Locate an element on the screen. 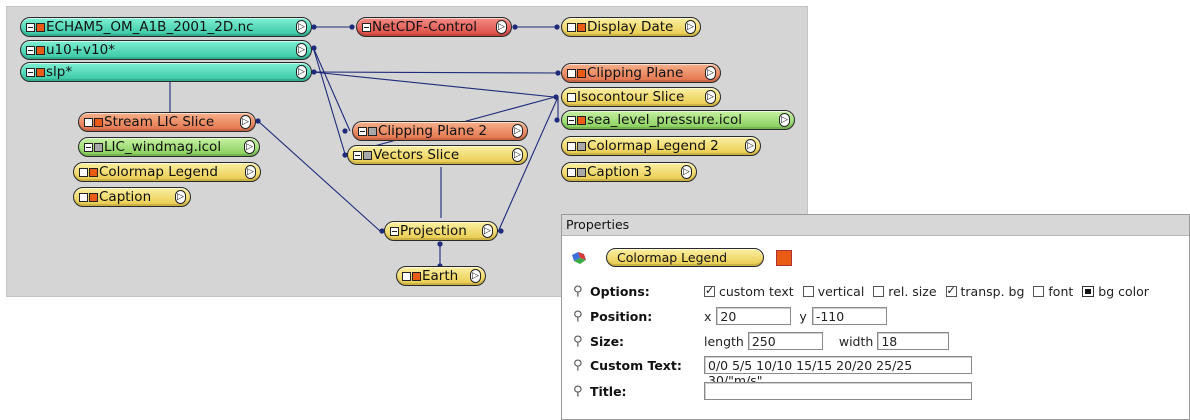 Image resolution: width=1190 pixels, height=420 pixels. node-u10-v10: u10+v10* ▷ is located at coordinates (166, 50).